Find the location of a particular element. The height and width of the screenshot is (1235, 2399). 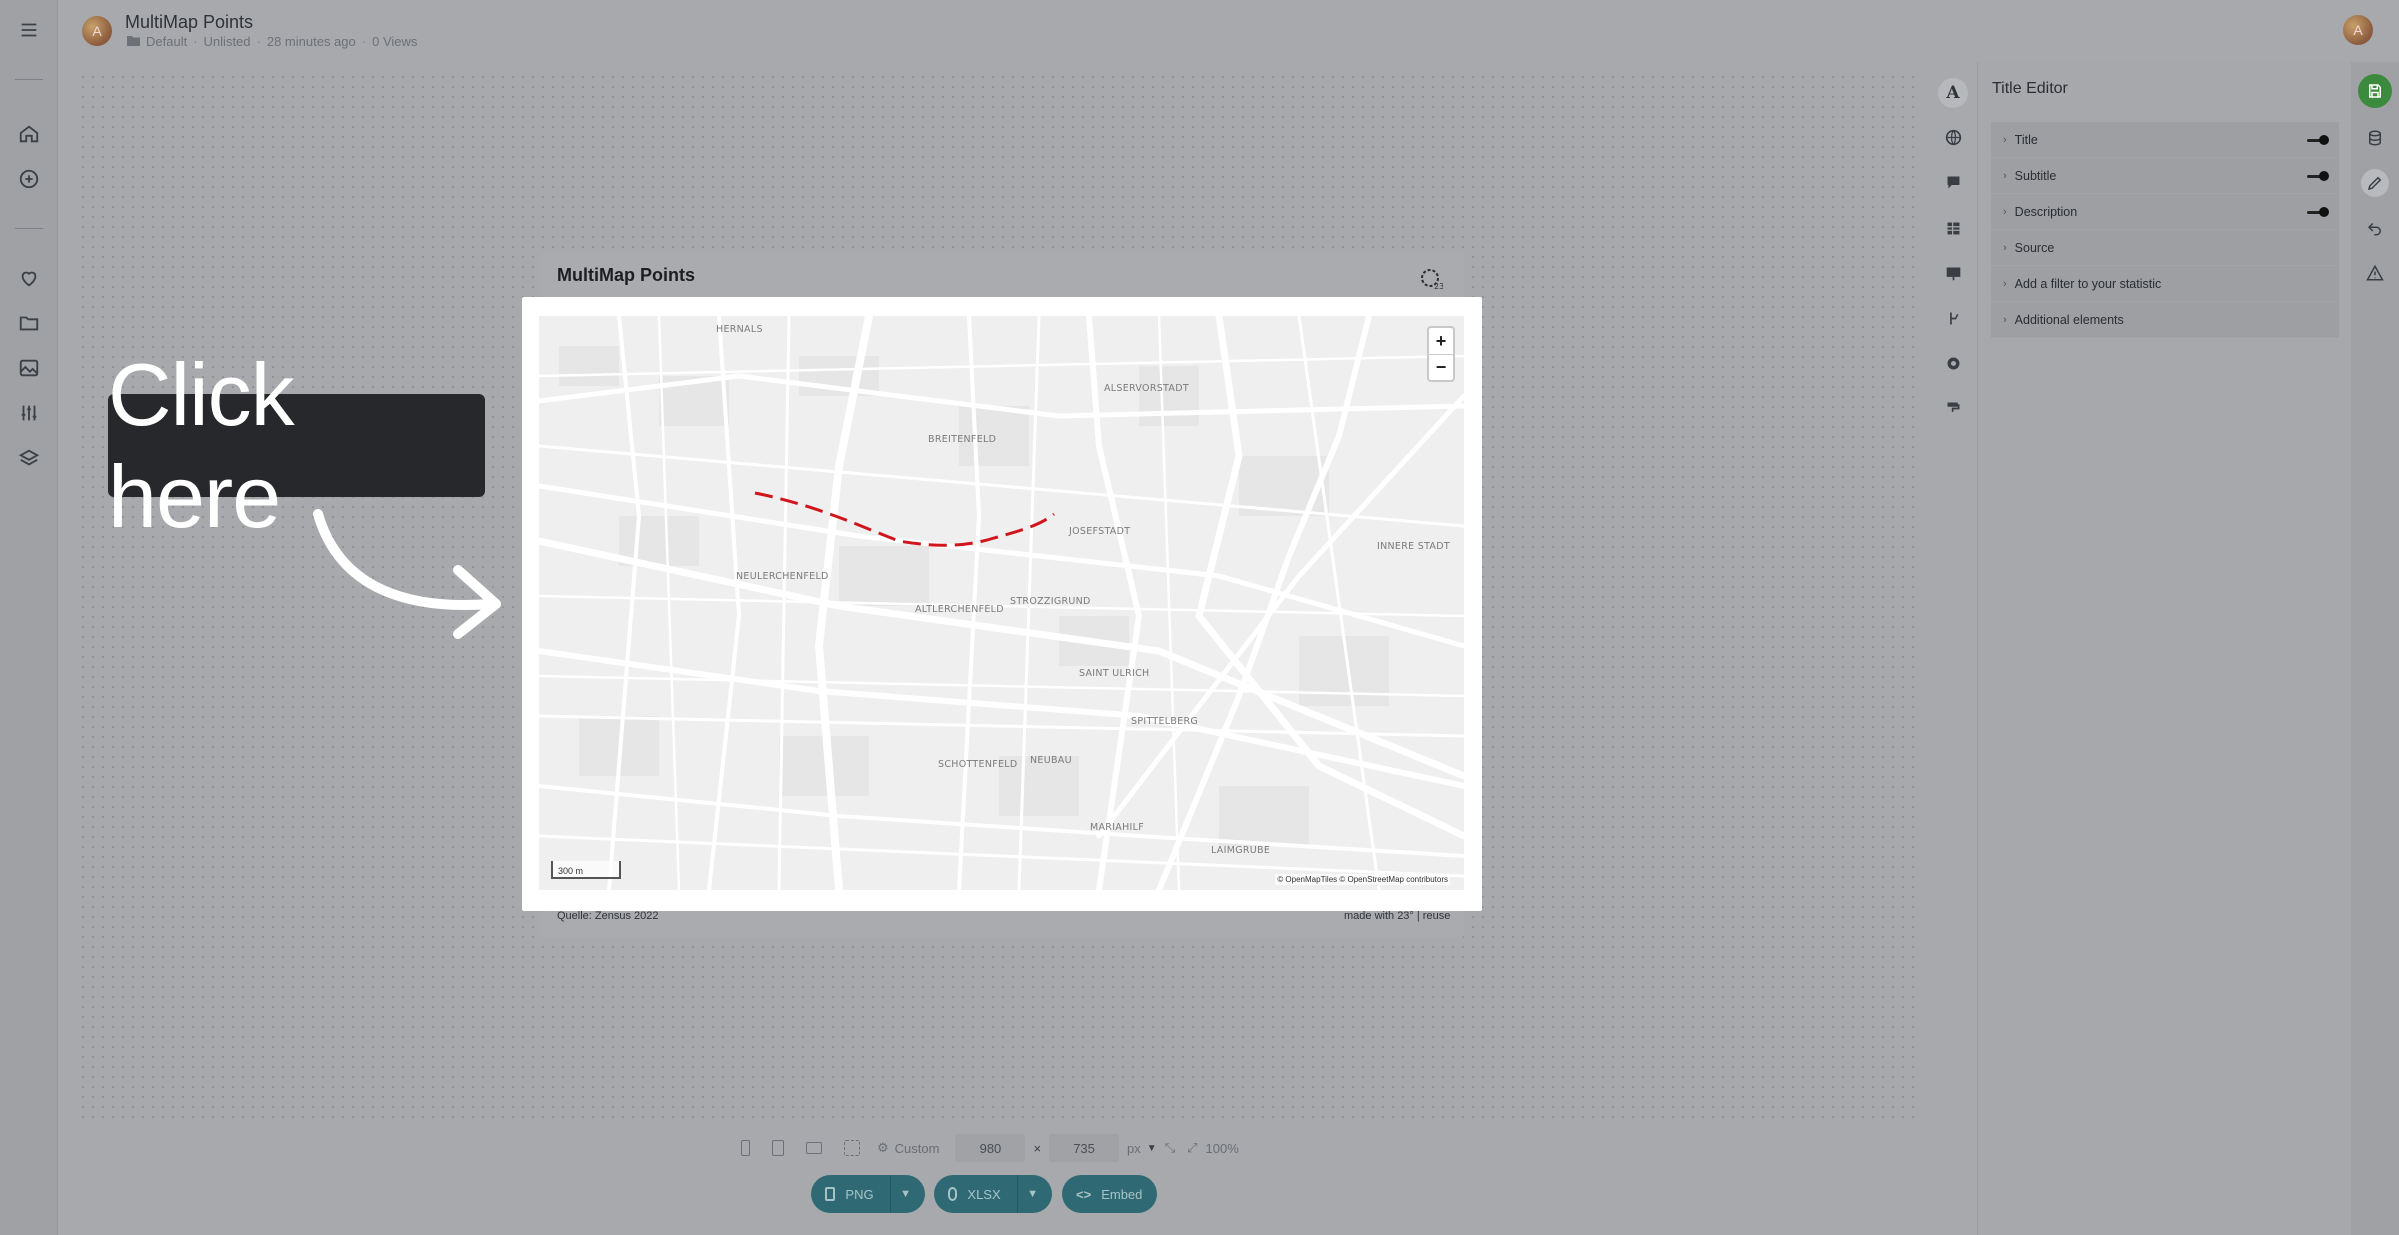

text-tool-glyph: A is located at coordinates (1953, 93).